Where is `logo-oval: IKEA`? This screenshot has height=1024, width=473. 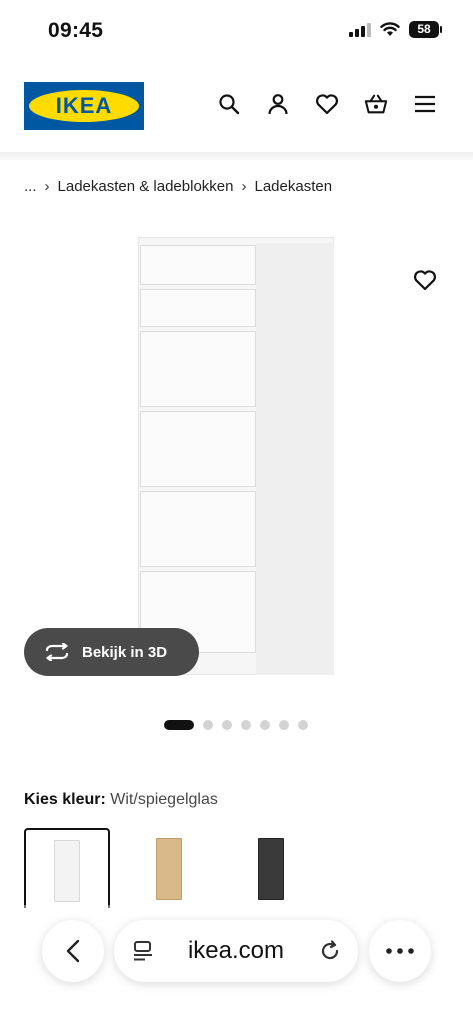 logo-oval: IKEA is located at coordinates (84, 106).